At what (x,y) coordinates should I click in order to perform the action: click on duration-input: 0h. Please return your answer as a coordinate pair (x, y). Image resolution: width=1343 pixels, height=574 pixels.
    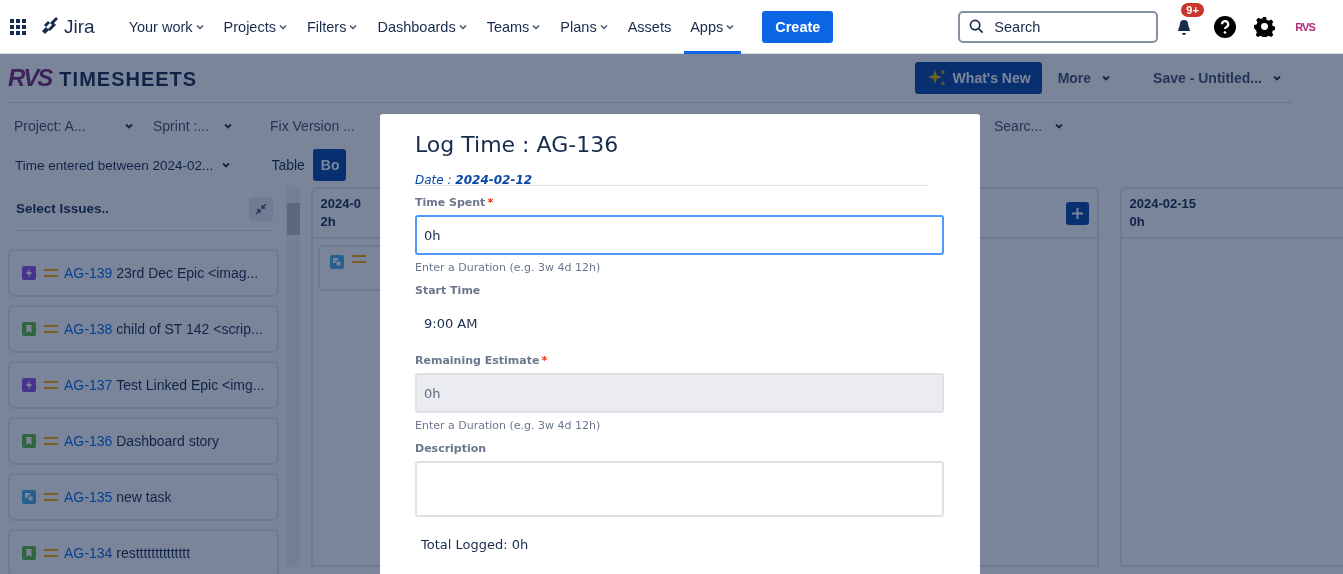
    Looking at the image, I should click on (679, 235).